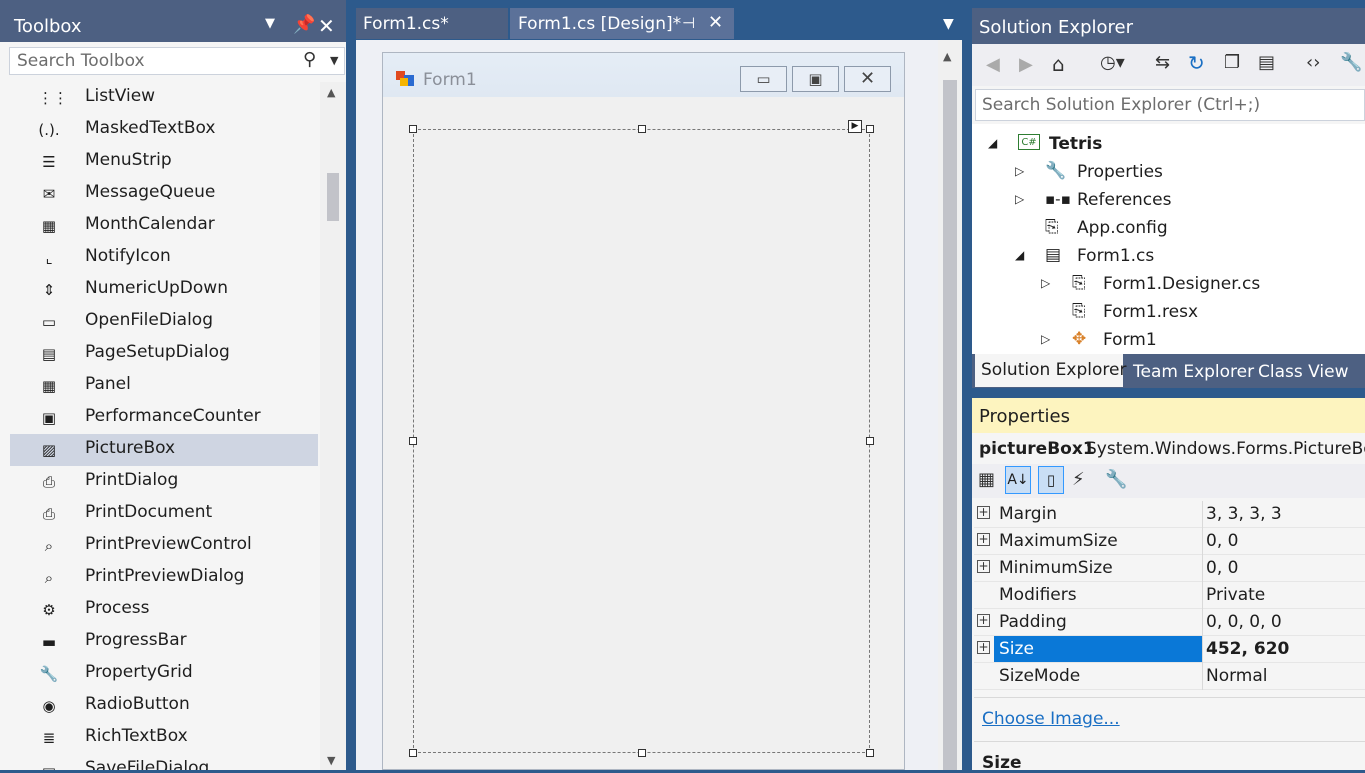 This screenshot has height=773, width=1365. I want to click on property-row: SizeModeNormal, so click(1169, 676).